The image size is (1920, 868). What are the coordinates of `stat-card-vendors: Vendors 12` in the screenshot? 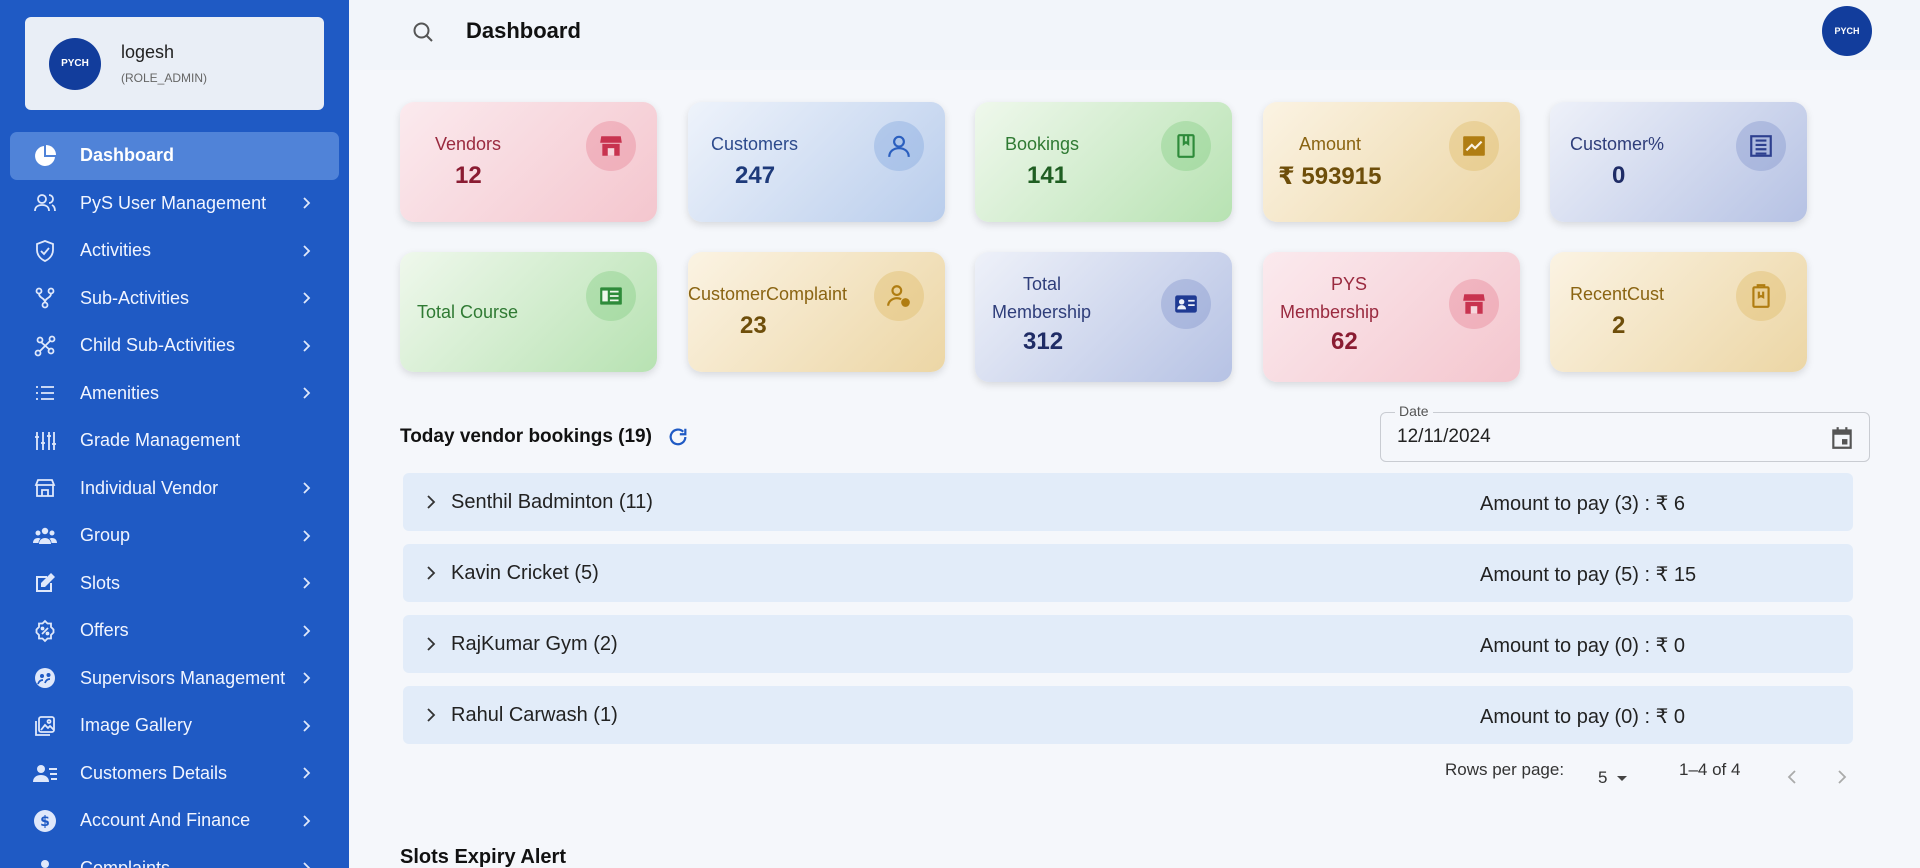 It's located at (528, 162).